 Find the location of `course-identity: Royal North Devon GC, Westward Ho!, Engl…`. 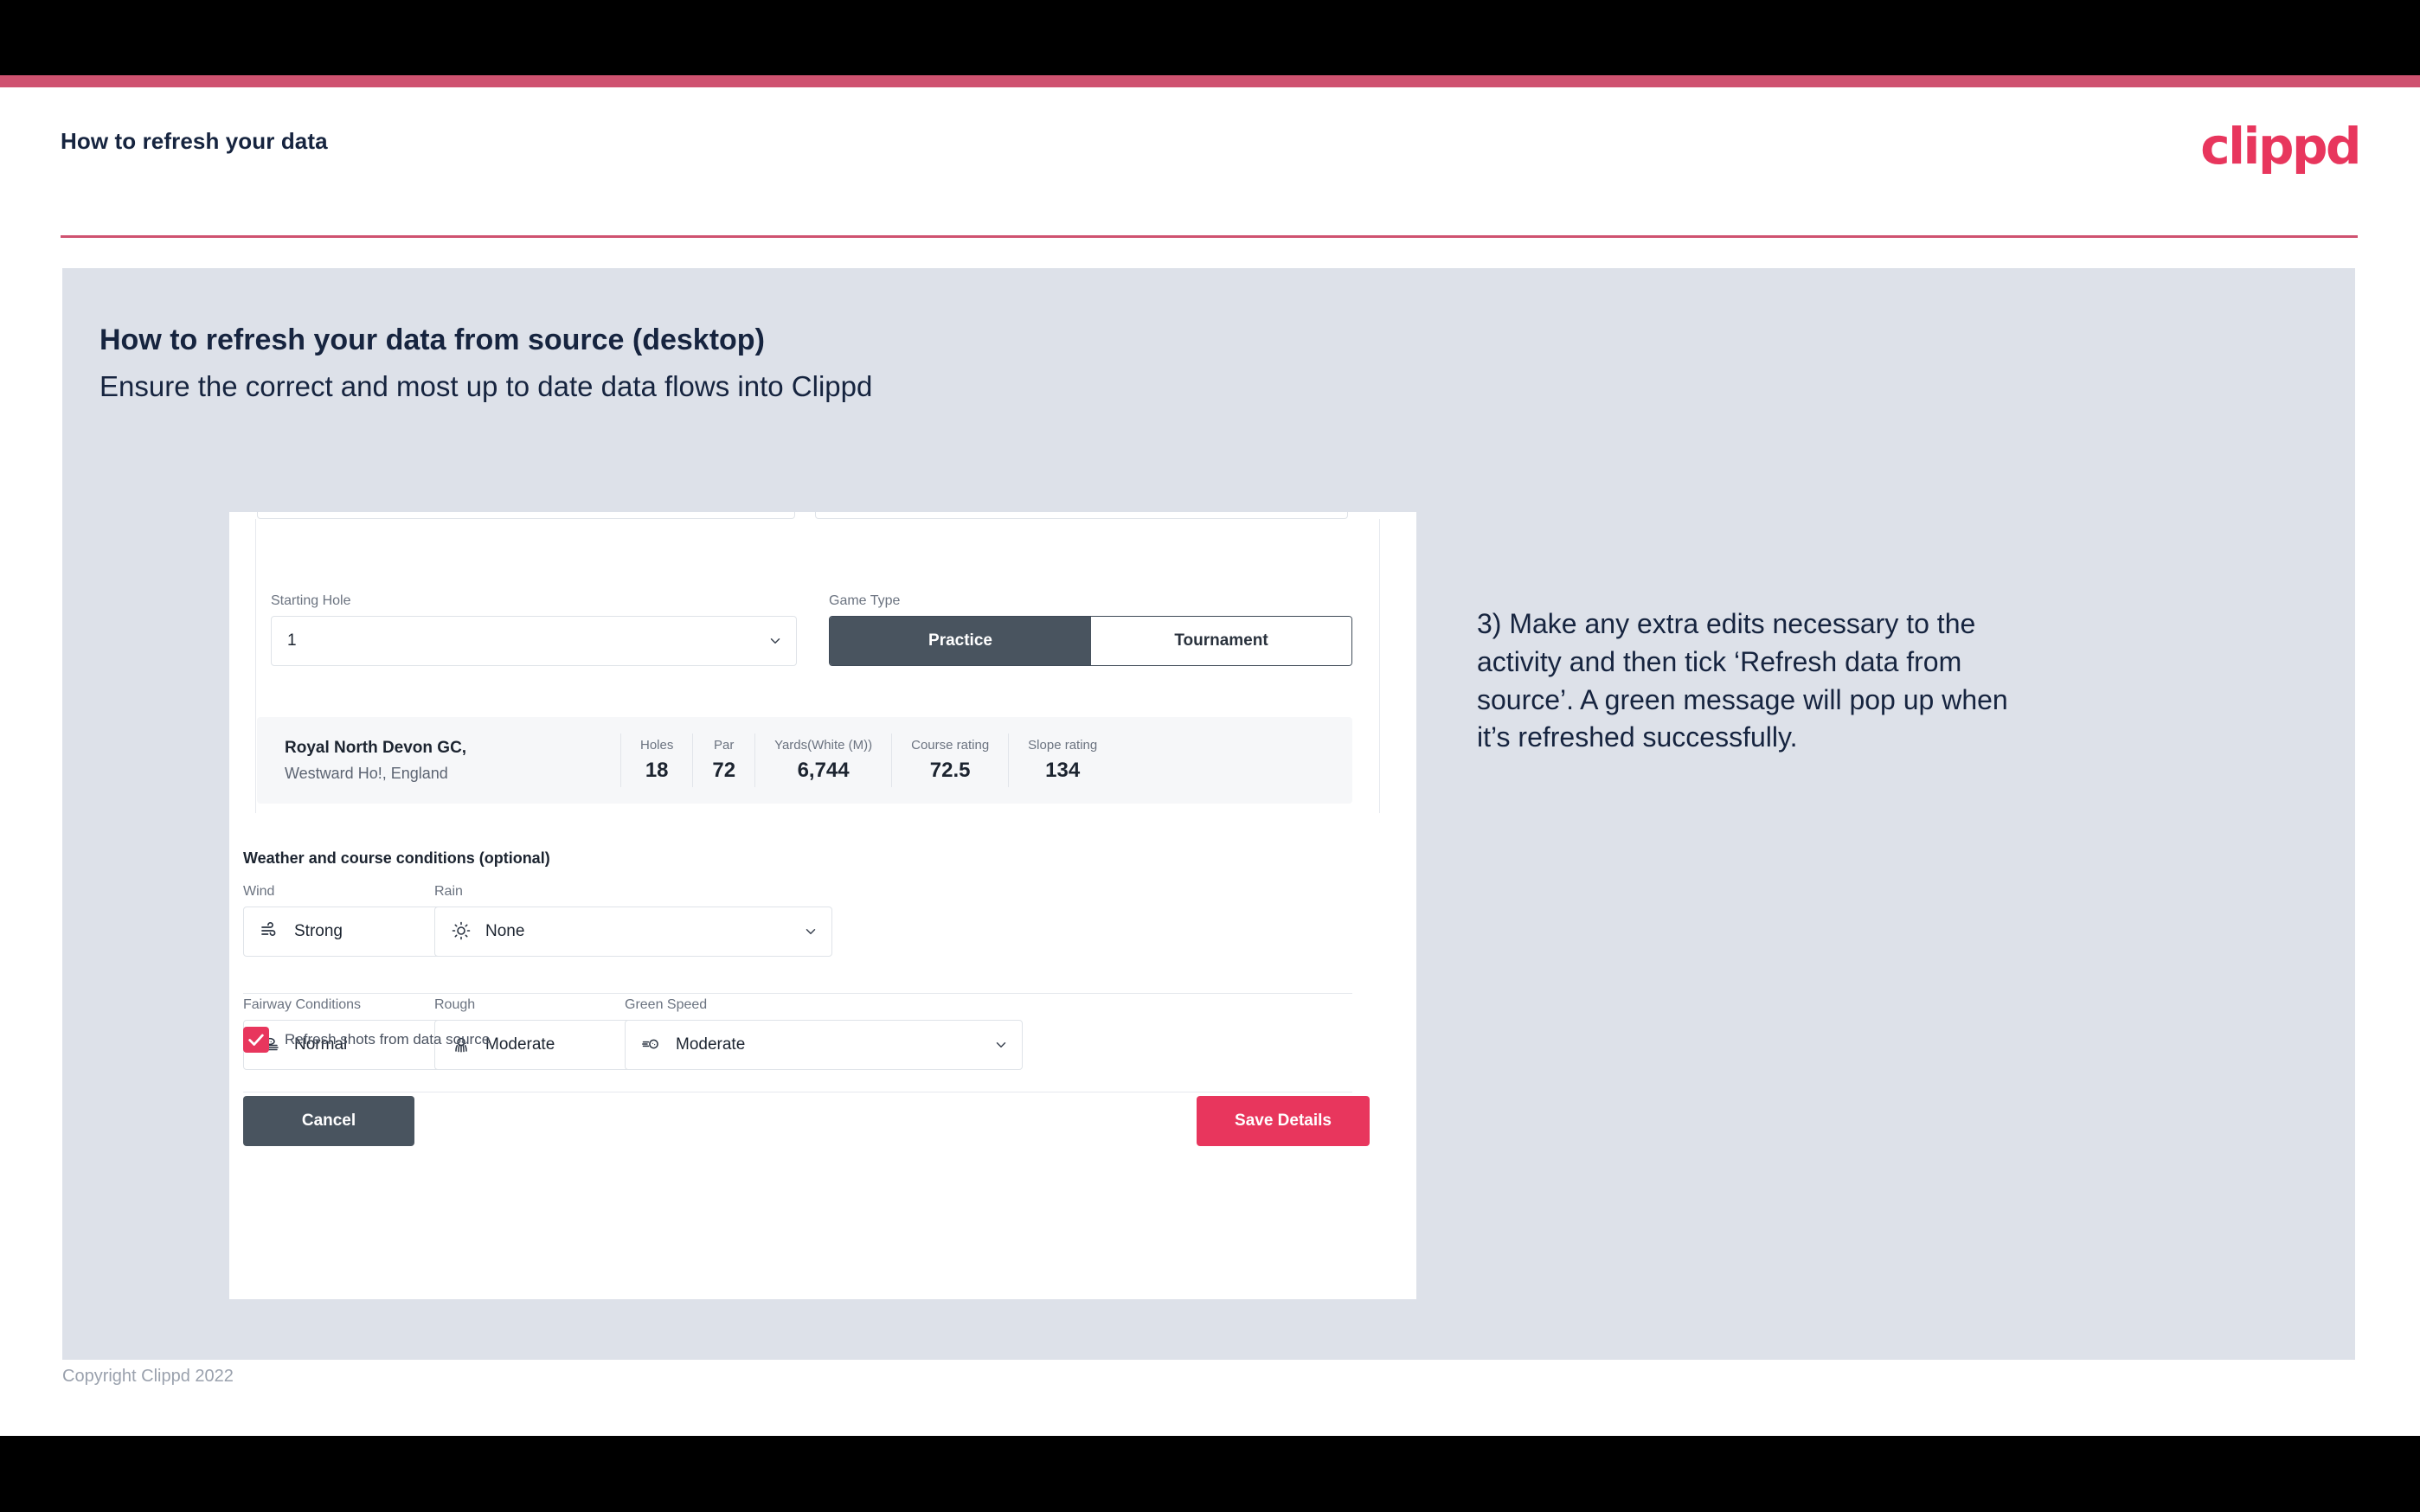

course-identity: Royal North Devon GC, Westward Ho!, Engl… is located at coordinates (438, 761).